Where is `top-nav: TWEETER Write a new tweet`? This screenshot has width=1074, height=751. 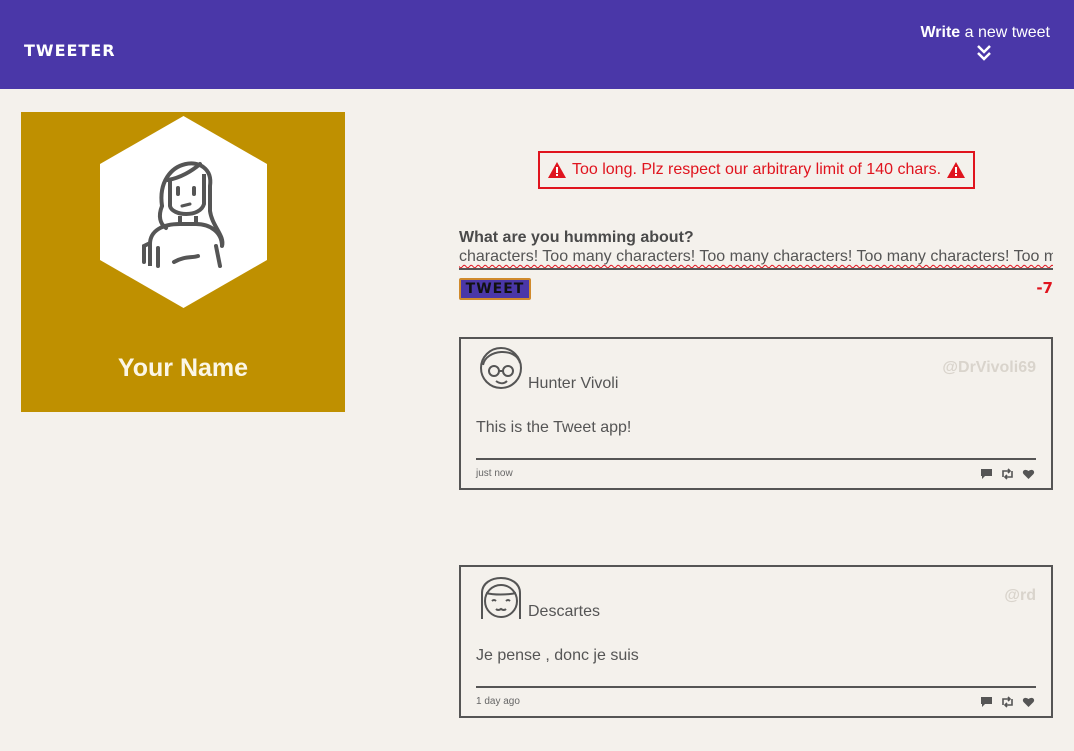 top-nav: TWEETER Write a new tweet is located at coordinates (537, 44).